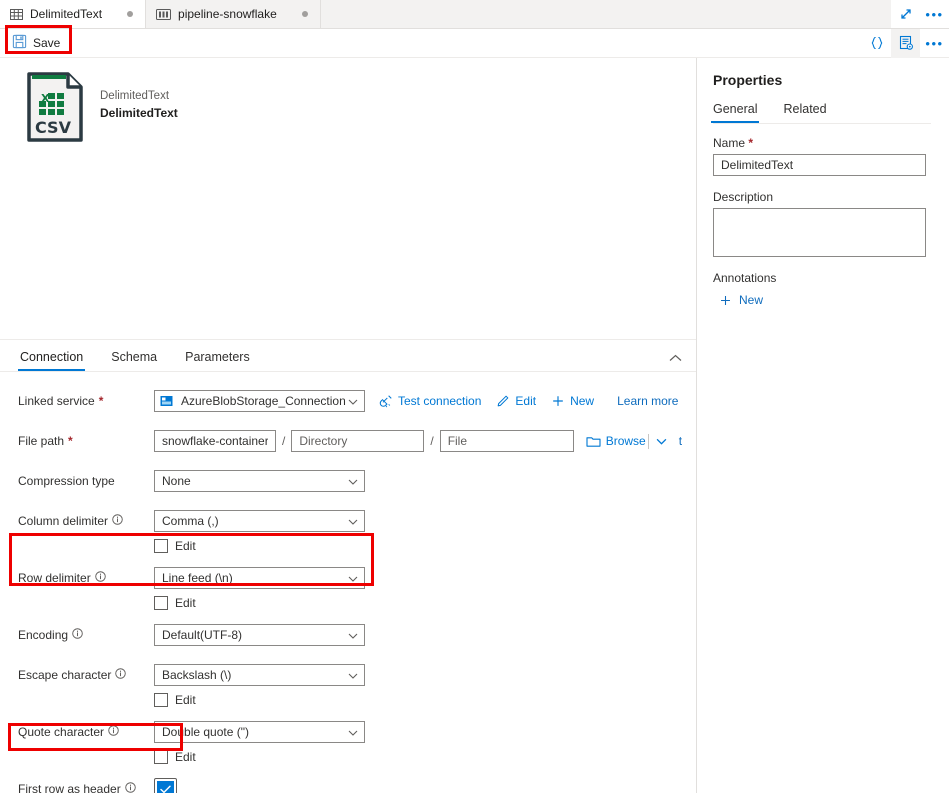  I want to click on linked-service-value: AzureBlobStorage_Connection, so click(259, 401).